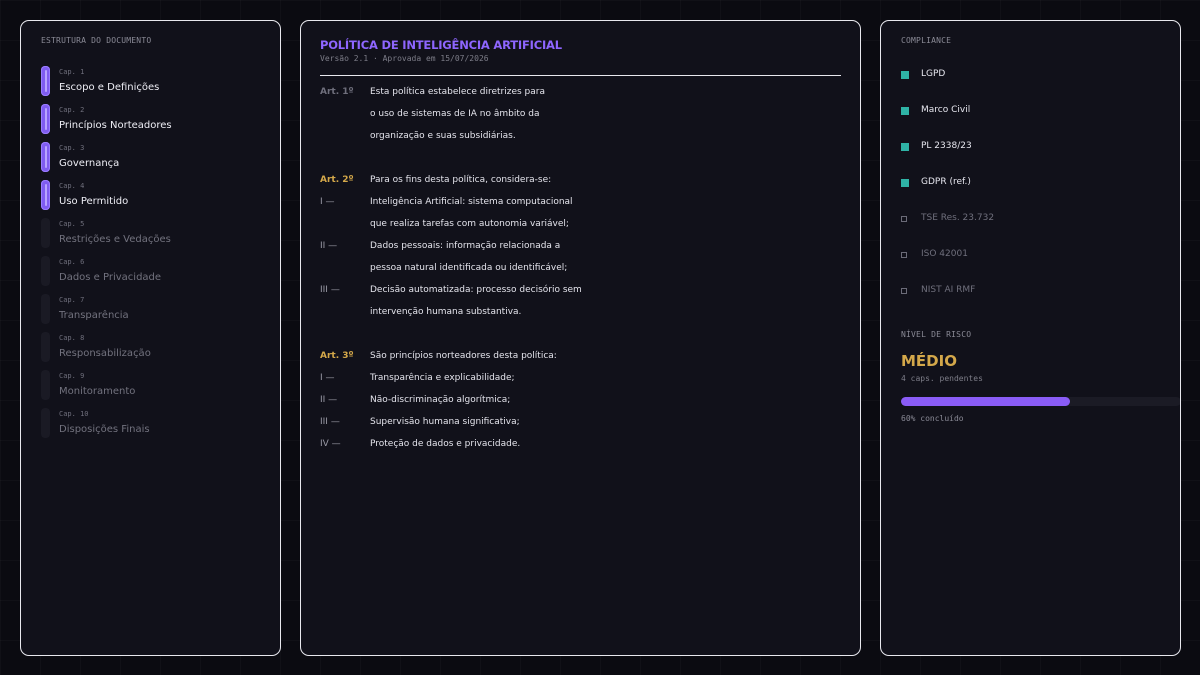 This screenshot has height=675, width=1200. Describe the element at coordinates (1031, 112) in the screenshot. I see `compliance-item: Marco Civil` at that location.